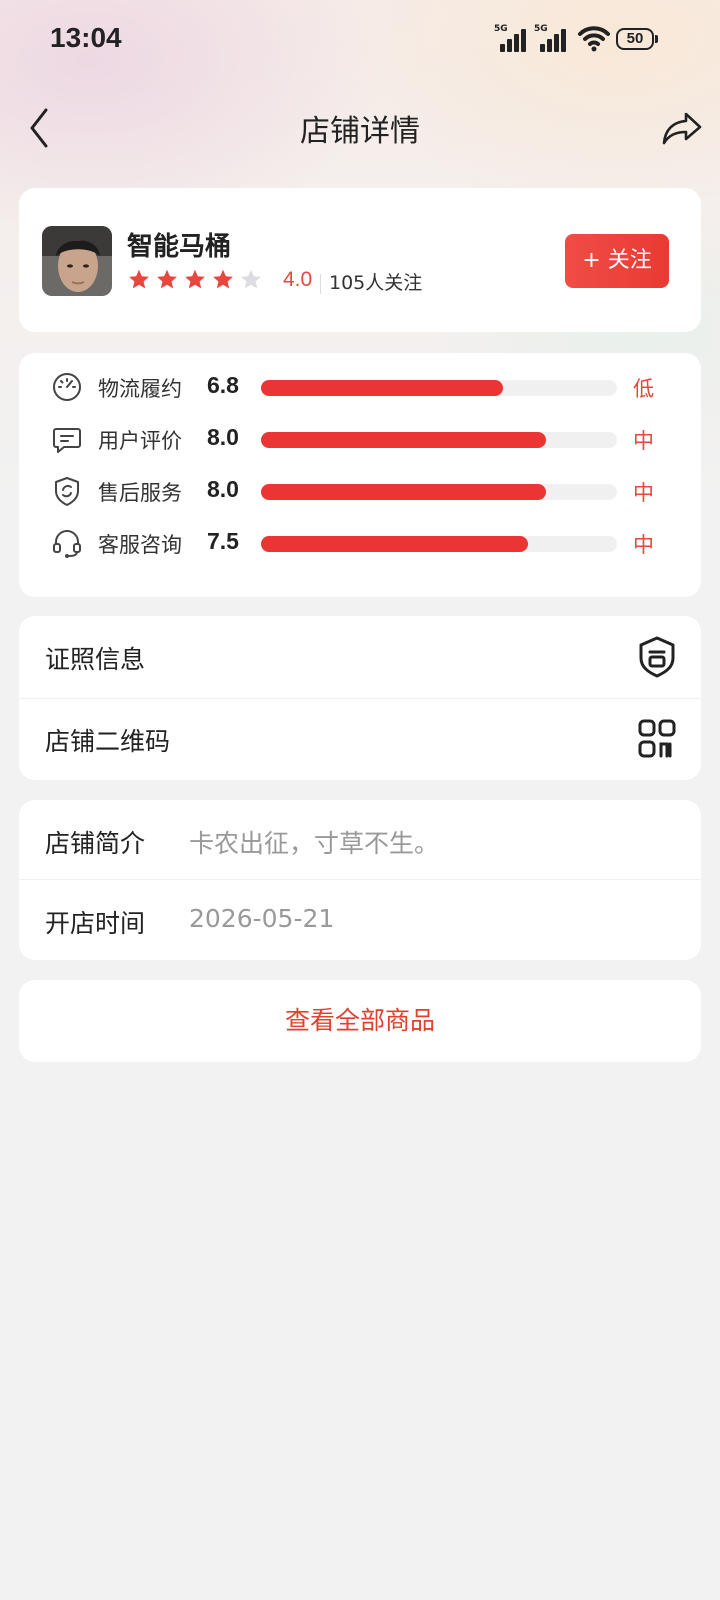  Describe the element at coordinates (360, 920) in the screenshot. I see `open-date-row: 开店时间 2026-05-21` at that location.